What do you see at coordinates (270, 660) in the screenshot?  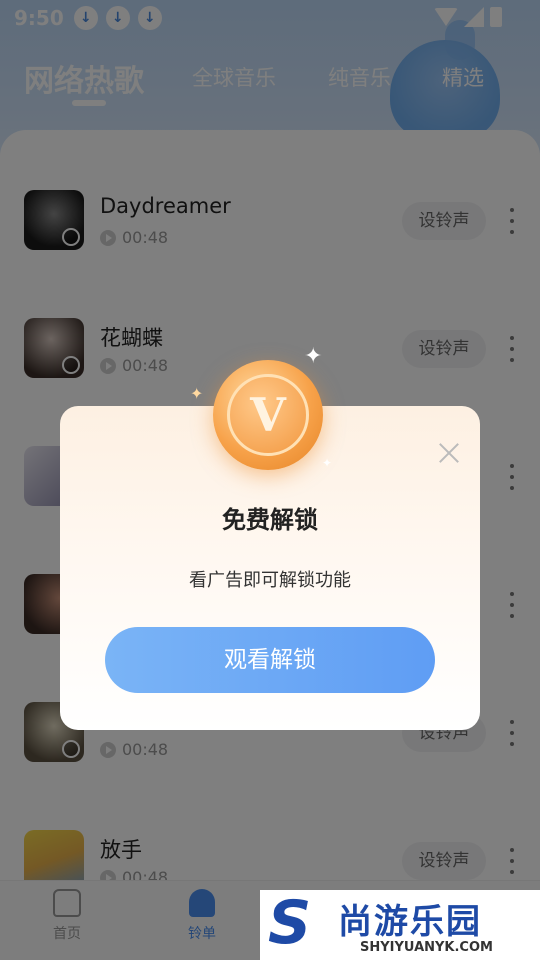 I see `watch-ad-unlock-button: 观看解锁` at bounding box center [270, 660].